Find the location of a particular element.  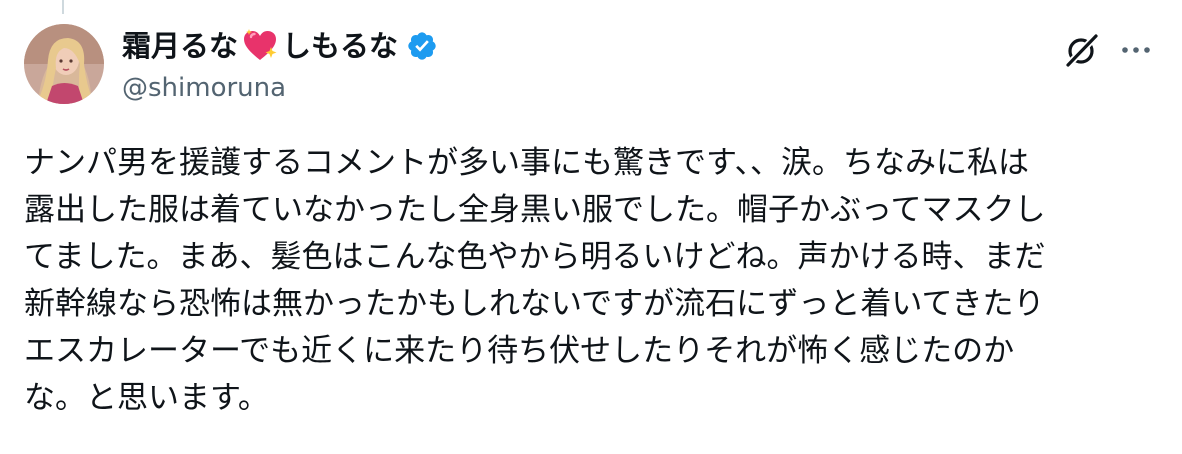

tweet-text-line: 新幹線なら恐怖は無かったかもしれないですが流石にずっと着いてきたり is located at coordinates (534, 304).